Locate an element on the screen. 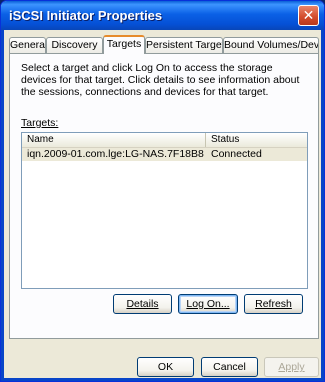 The width and height of the screenshot is (325, 382). window-title: iSCSI Initiator Properties is located at coordinates (86, 15).